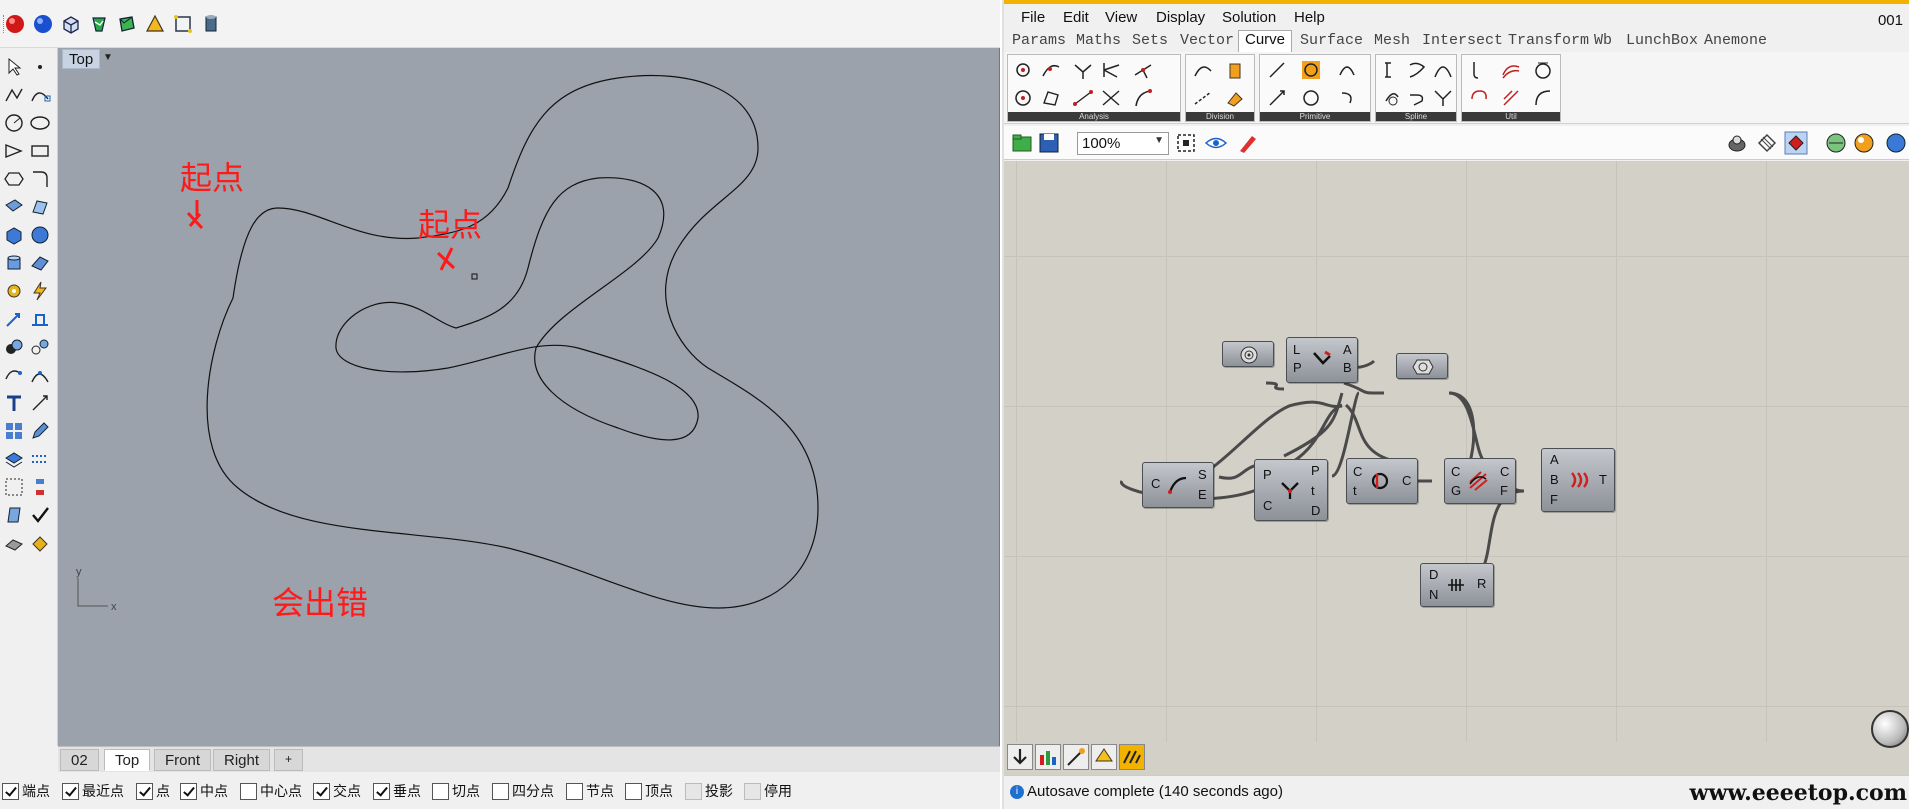 This screenshot has height=809, width=1909. Describe the element at coordinates (1511, 98) in the screenshot. I see `project-curve-icon` at that location.